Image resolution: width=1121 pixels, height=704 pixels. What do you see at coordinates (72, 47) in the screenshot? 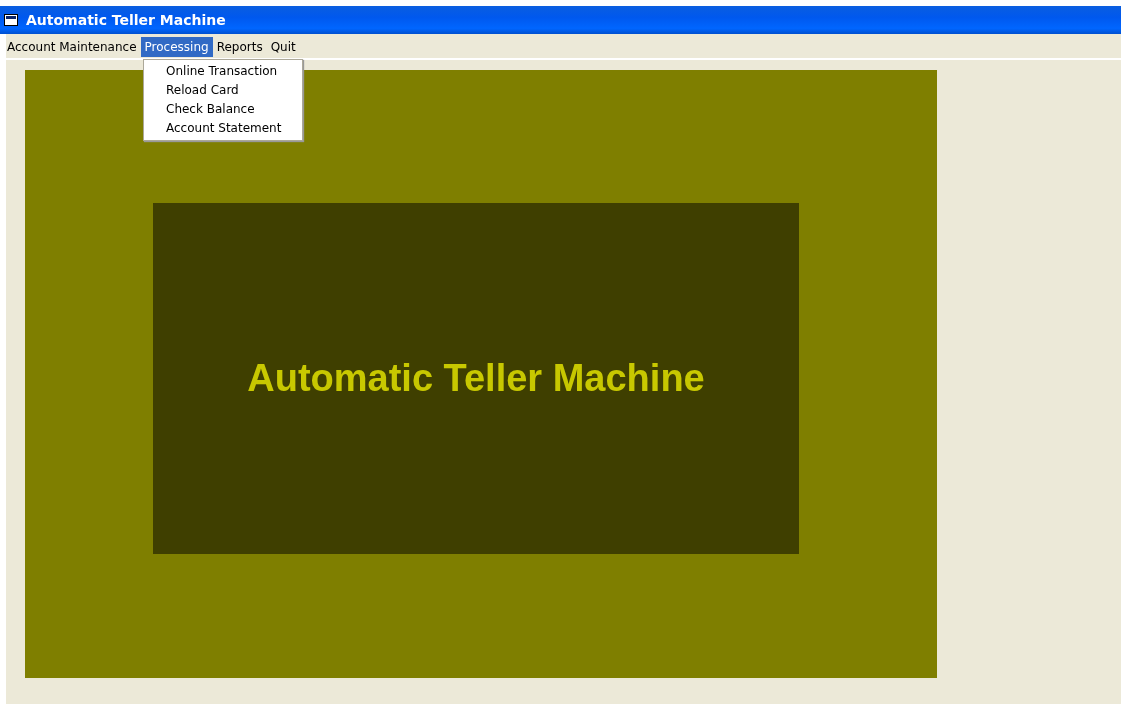
I see `menu-item: Account Maintenance` at bounding box center [72, 47].